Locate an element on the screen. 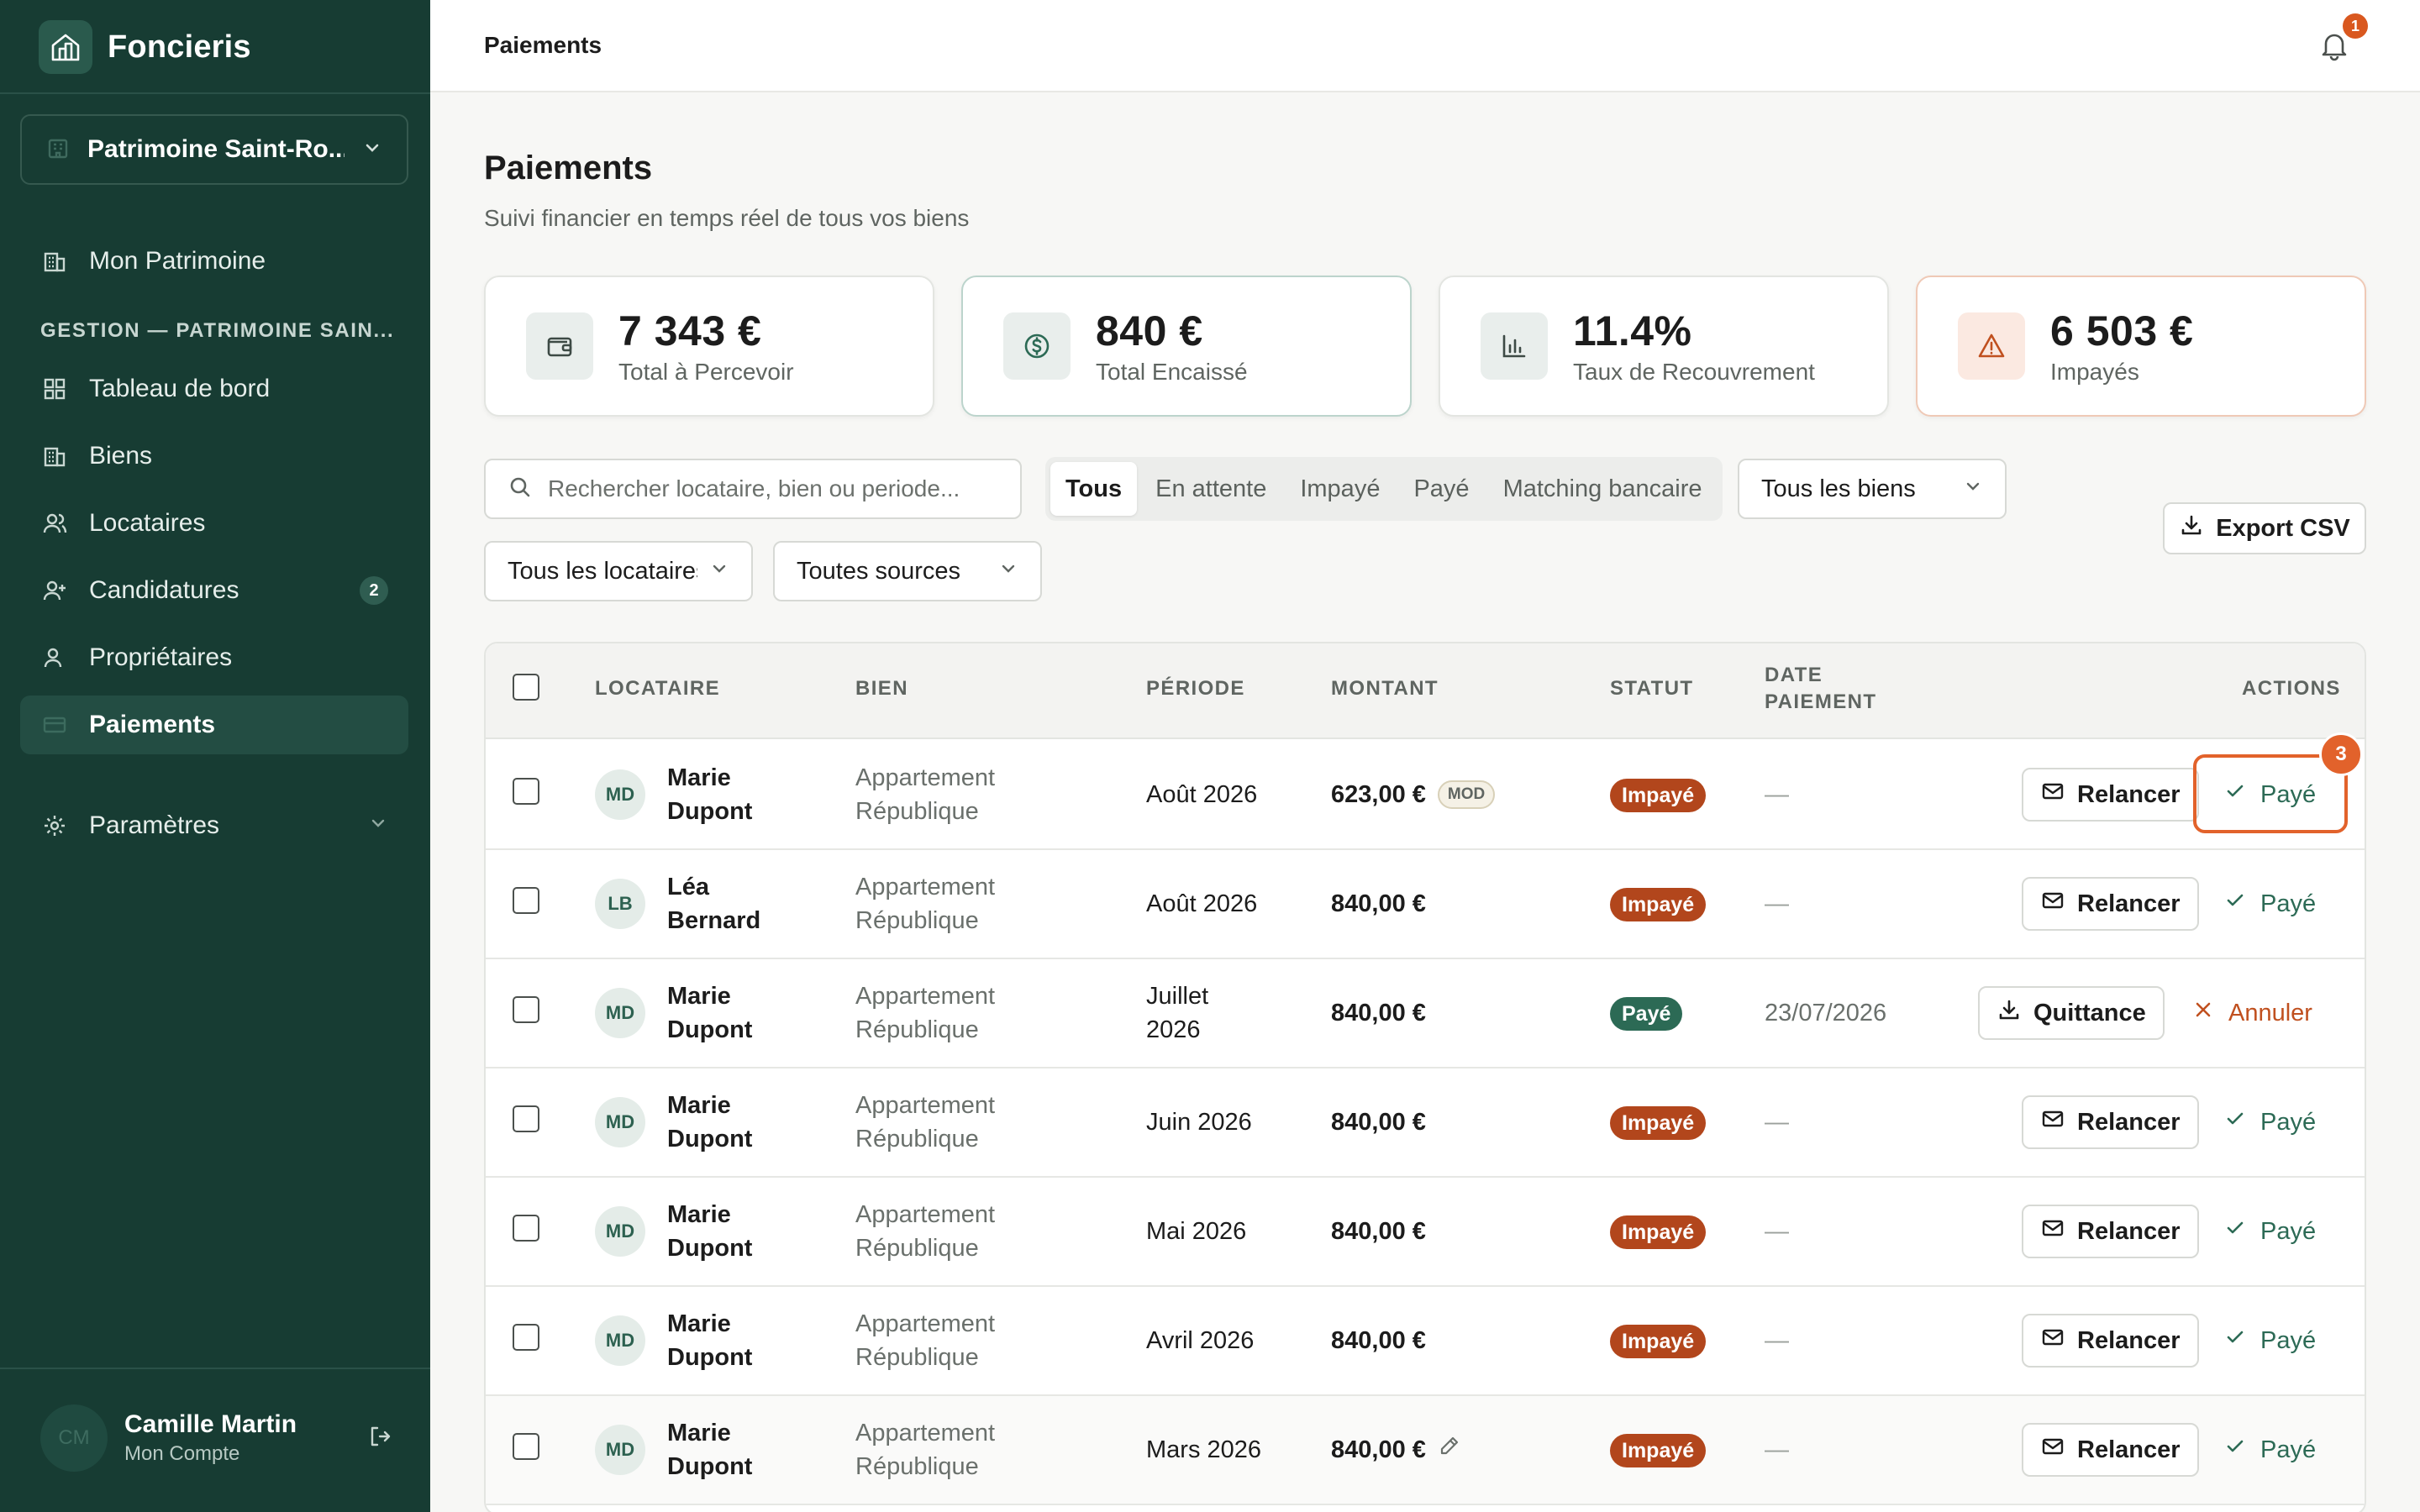 Image resolution: width=2420 pixels, height=1512 pixels. col-montant: MONTANT is located at coordinates (1385, 688).